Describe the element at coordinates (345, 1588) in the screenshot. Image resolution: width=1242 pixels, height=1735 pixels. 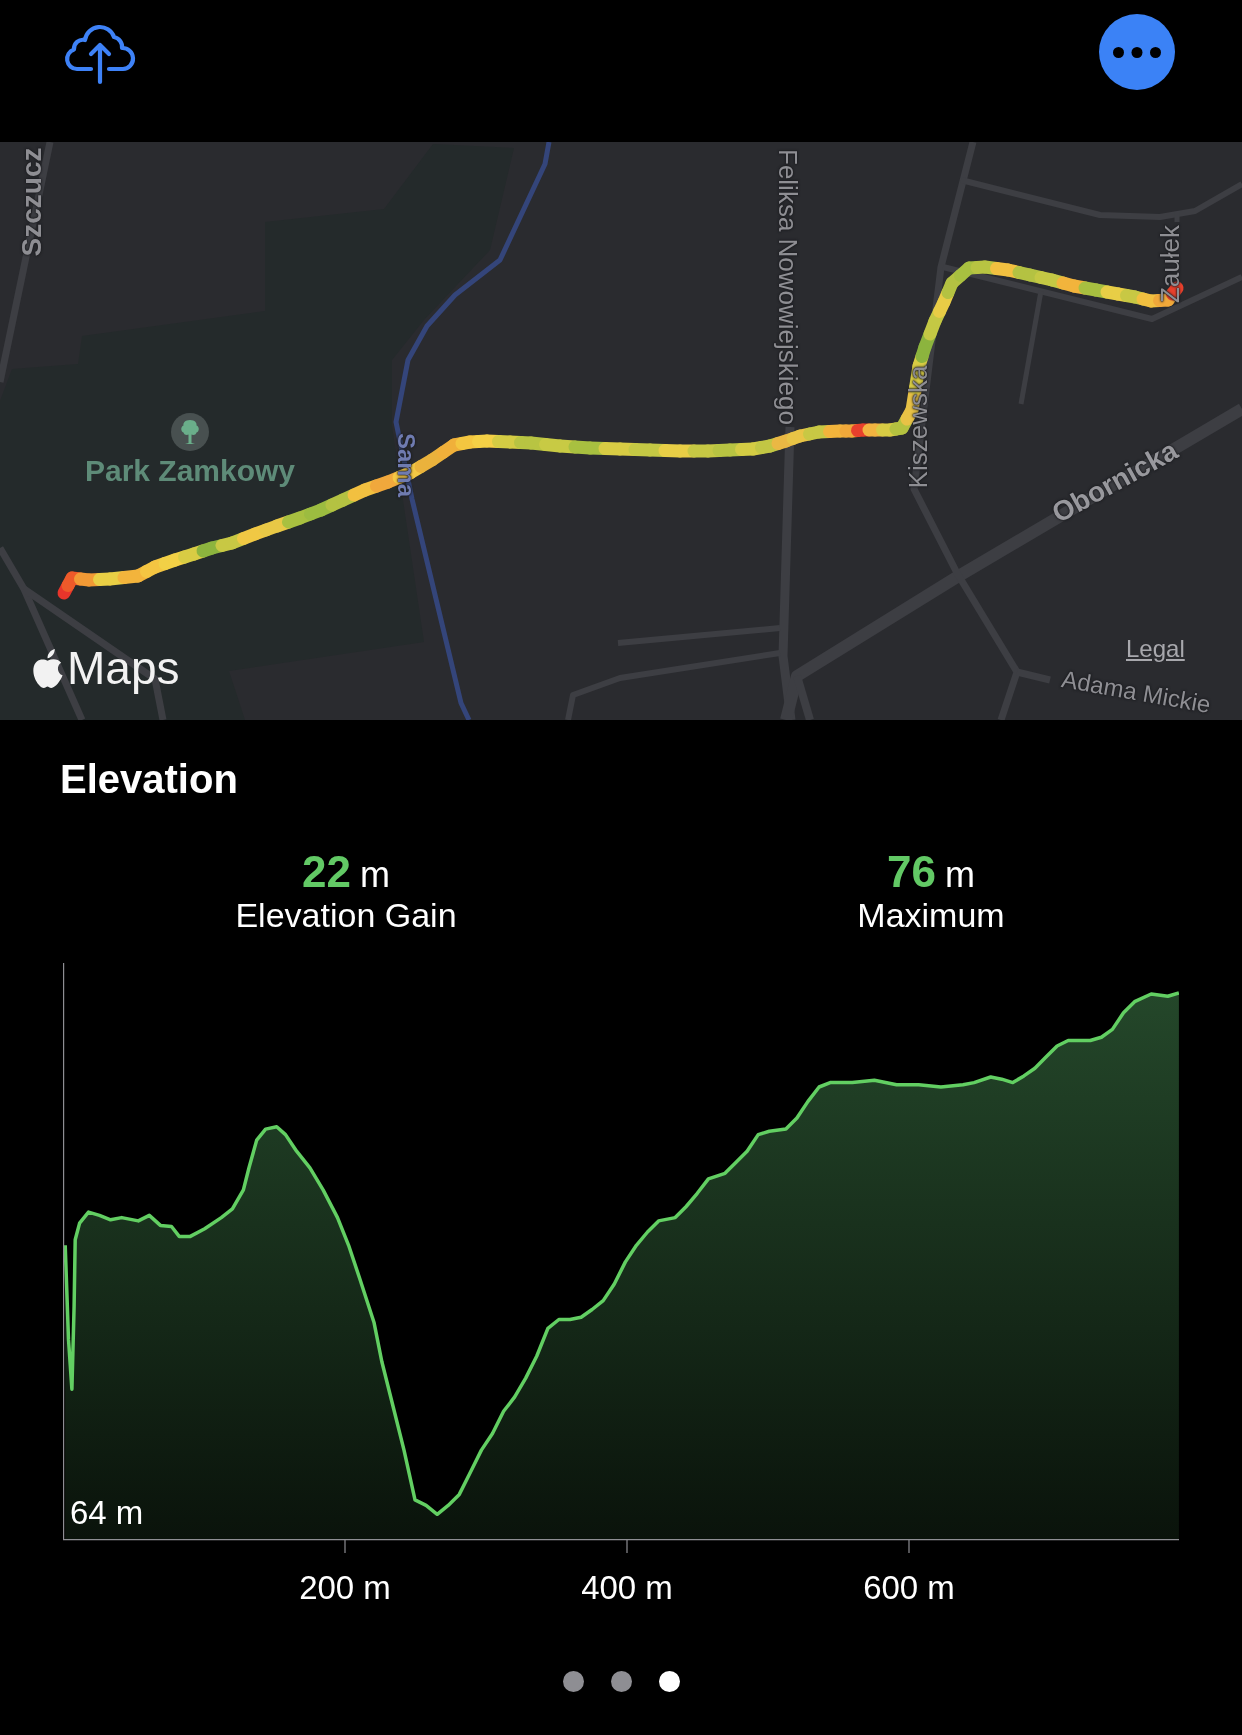
I see `x-tick-label: 200 m` at that location.